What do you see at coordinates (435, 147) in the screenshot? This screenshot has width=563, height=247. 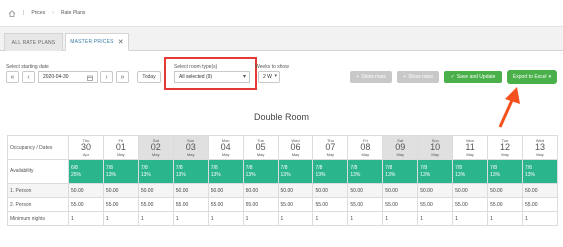 I see `date-header: Sun 10 May` at bounding box center [435, 147].